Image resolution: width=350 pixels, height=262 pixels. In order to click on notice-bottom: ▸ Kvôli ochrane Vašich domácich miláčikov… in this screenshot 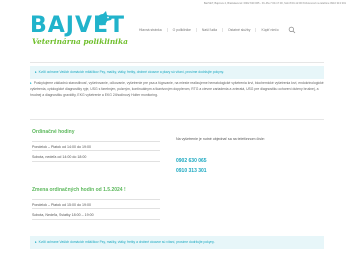, I will do `click(177, 242)`.